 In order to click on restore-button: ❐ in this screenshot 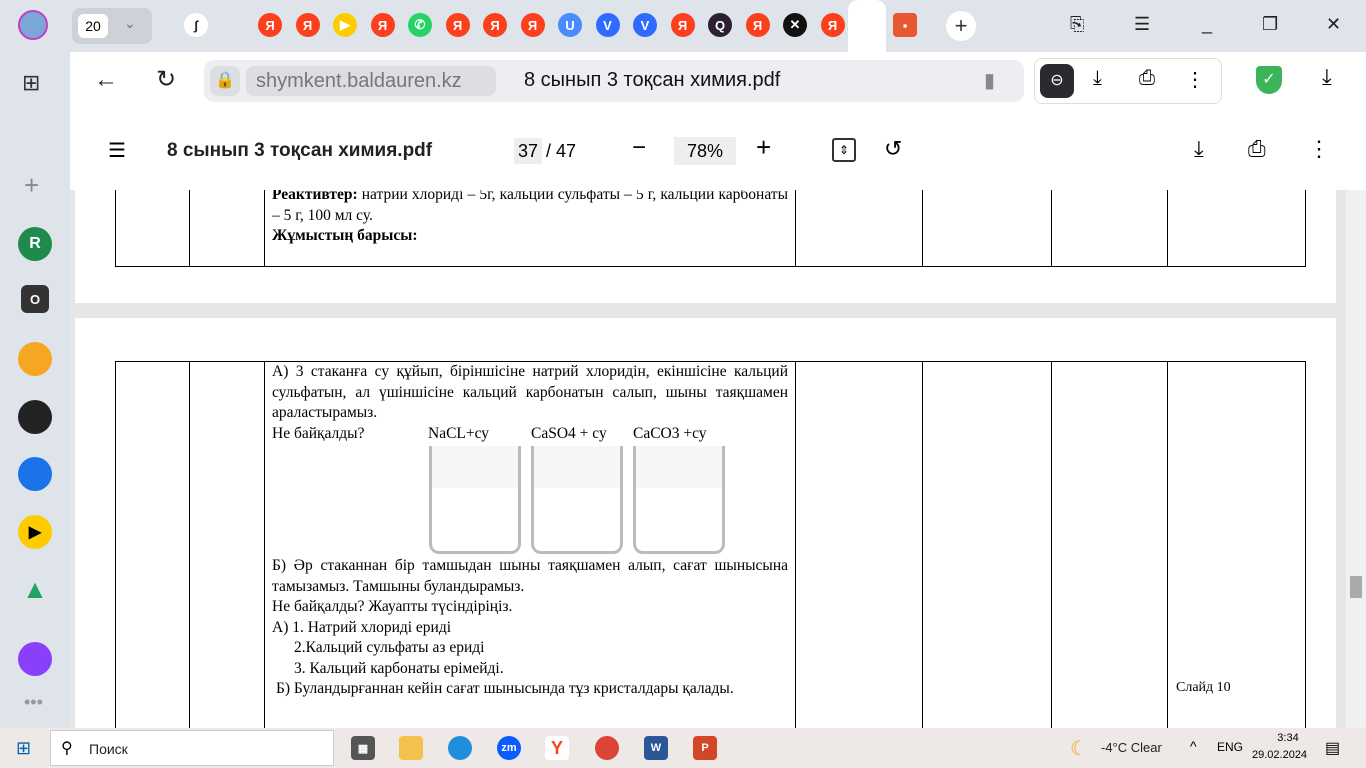, I will do `click(1270, 24)`.